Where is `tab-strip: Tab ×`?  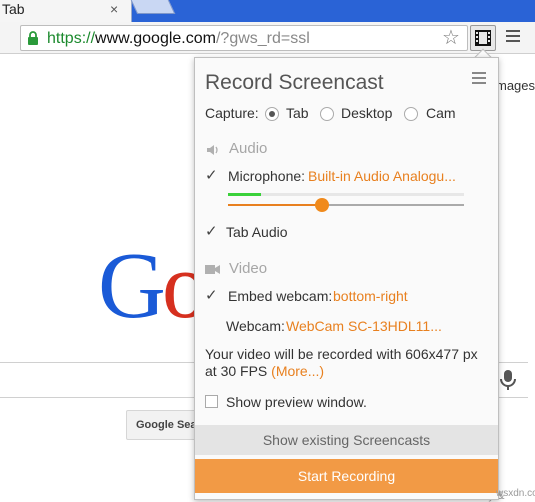
tab-strip: Tab × is located at coordinates (267, 11).